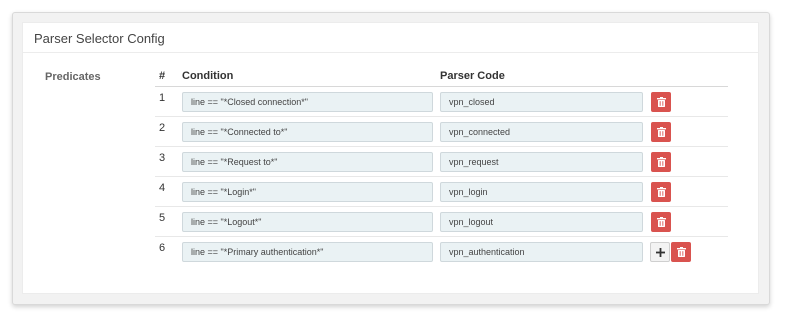  What do you see at coordinates (208, 76) in the screenshot?
I see `column-header-condition: Condition` at bounding box center [208, 76].